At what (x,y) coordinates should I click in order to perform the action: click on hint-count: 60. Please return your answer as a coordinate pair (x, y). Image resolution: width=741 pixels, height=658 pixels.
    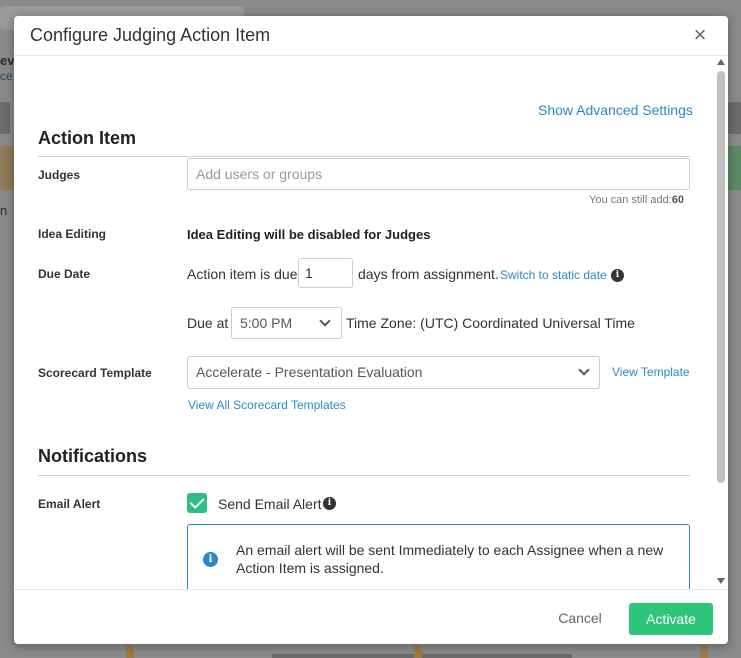
    Looking at the image, I should click on (678, 200).